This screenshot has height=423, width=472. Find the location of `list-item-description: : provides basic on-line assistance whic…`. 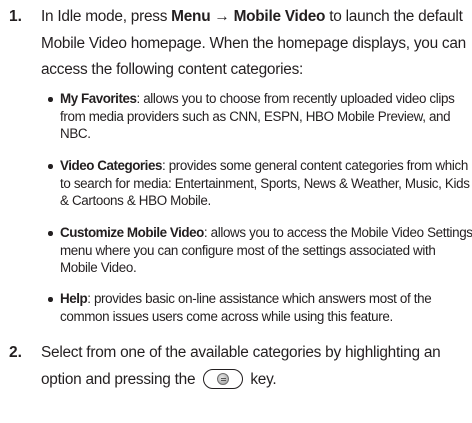

list-item-description: : provides basic on-line assistance whic… is located at coordinates (246, 307).